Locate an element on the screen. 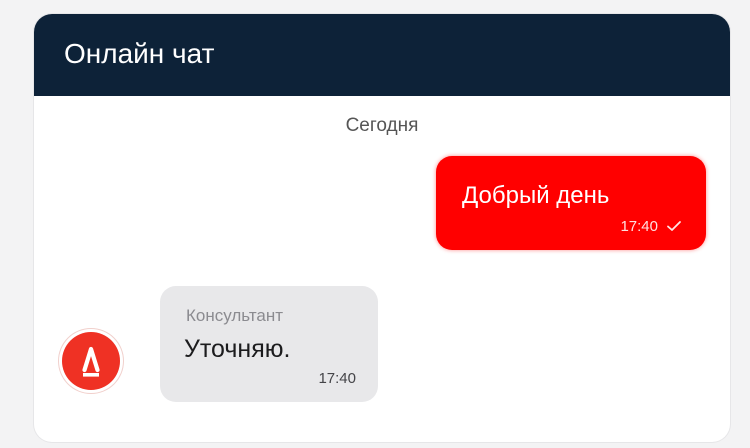  outgoing-message-bubble: Добрый день 17:40 is located at coordinates (571, 203).